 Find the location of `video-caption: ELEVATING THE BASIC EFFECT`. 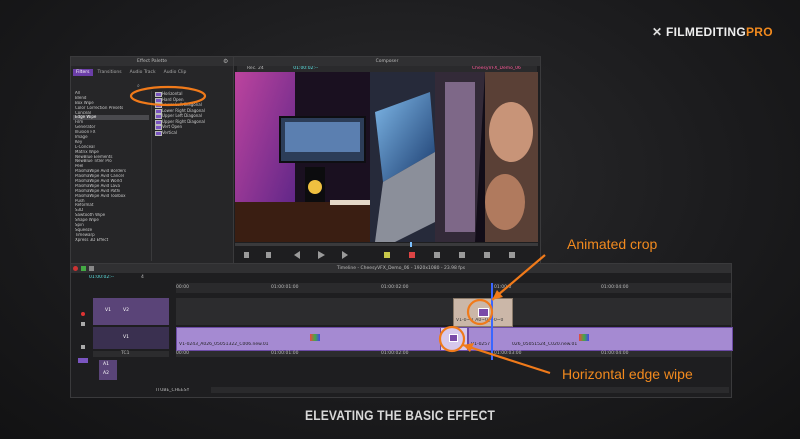

video-caption: ELEVATING THE BASIC EFFECT is located at coordinates (399, 415).